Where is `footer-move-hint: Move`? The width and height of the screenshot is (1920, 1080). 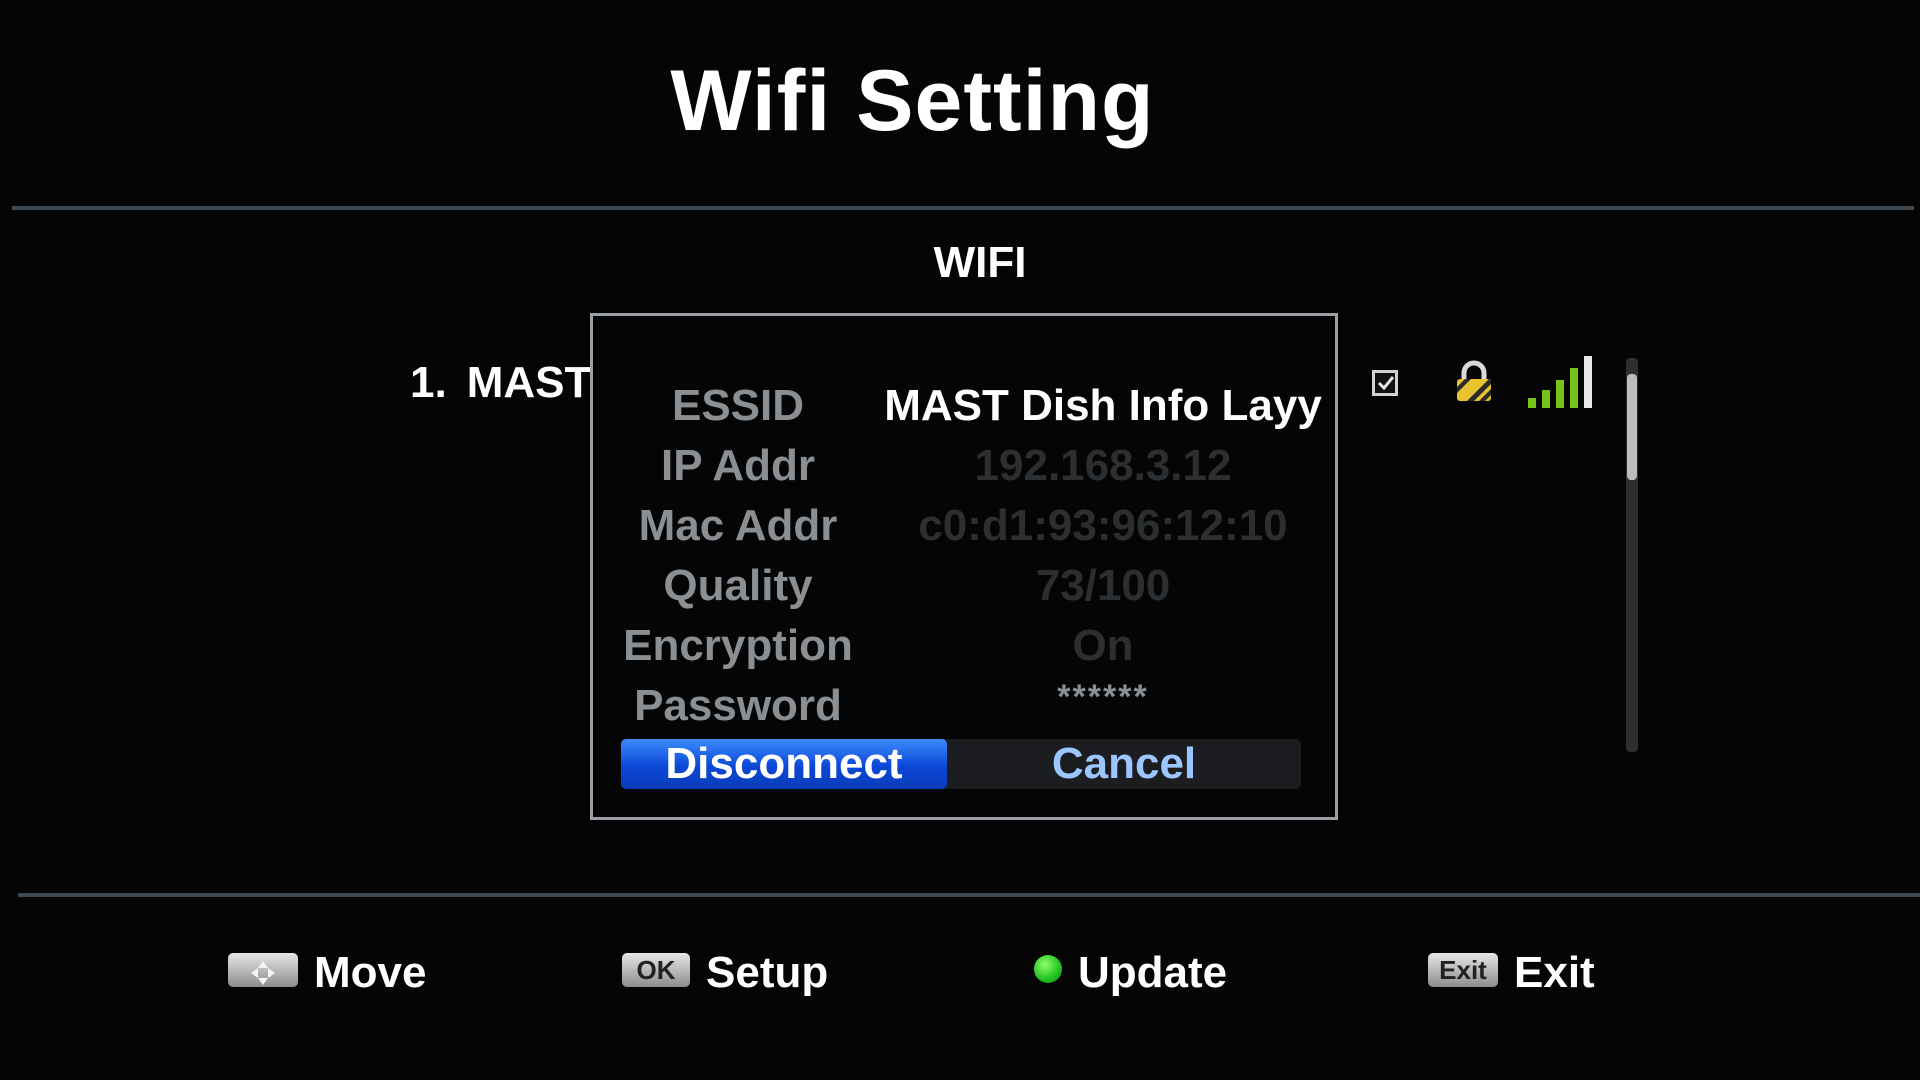
footer-move-hint: Move is located at coordinates (327, 973).